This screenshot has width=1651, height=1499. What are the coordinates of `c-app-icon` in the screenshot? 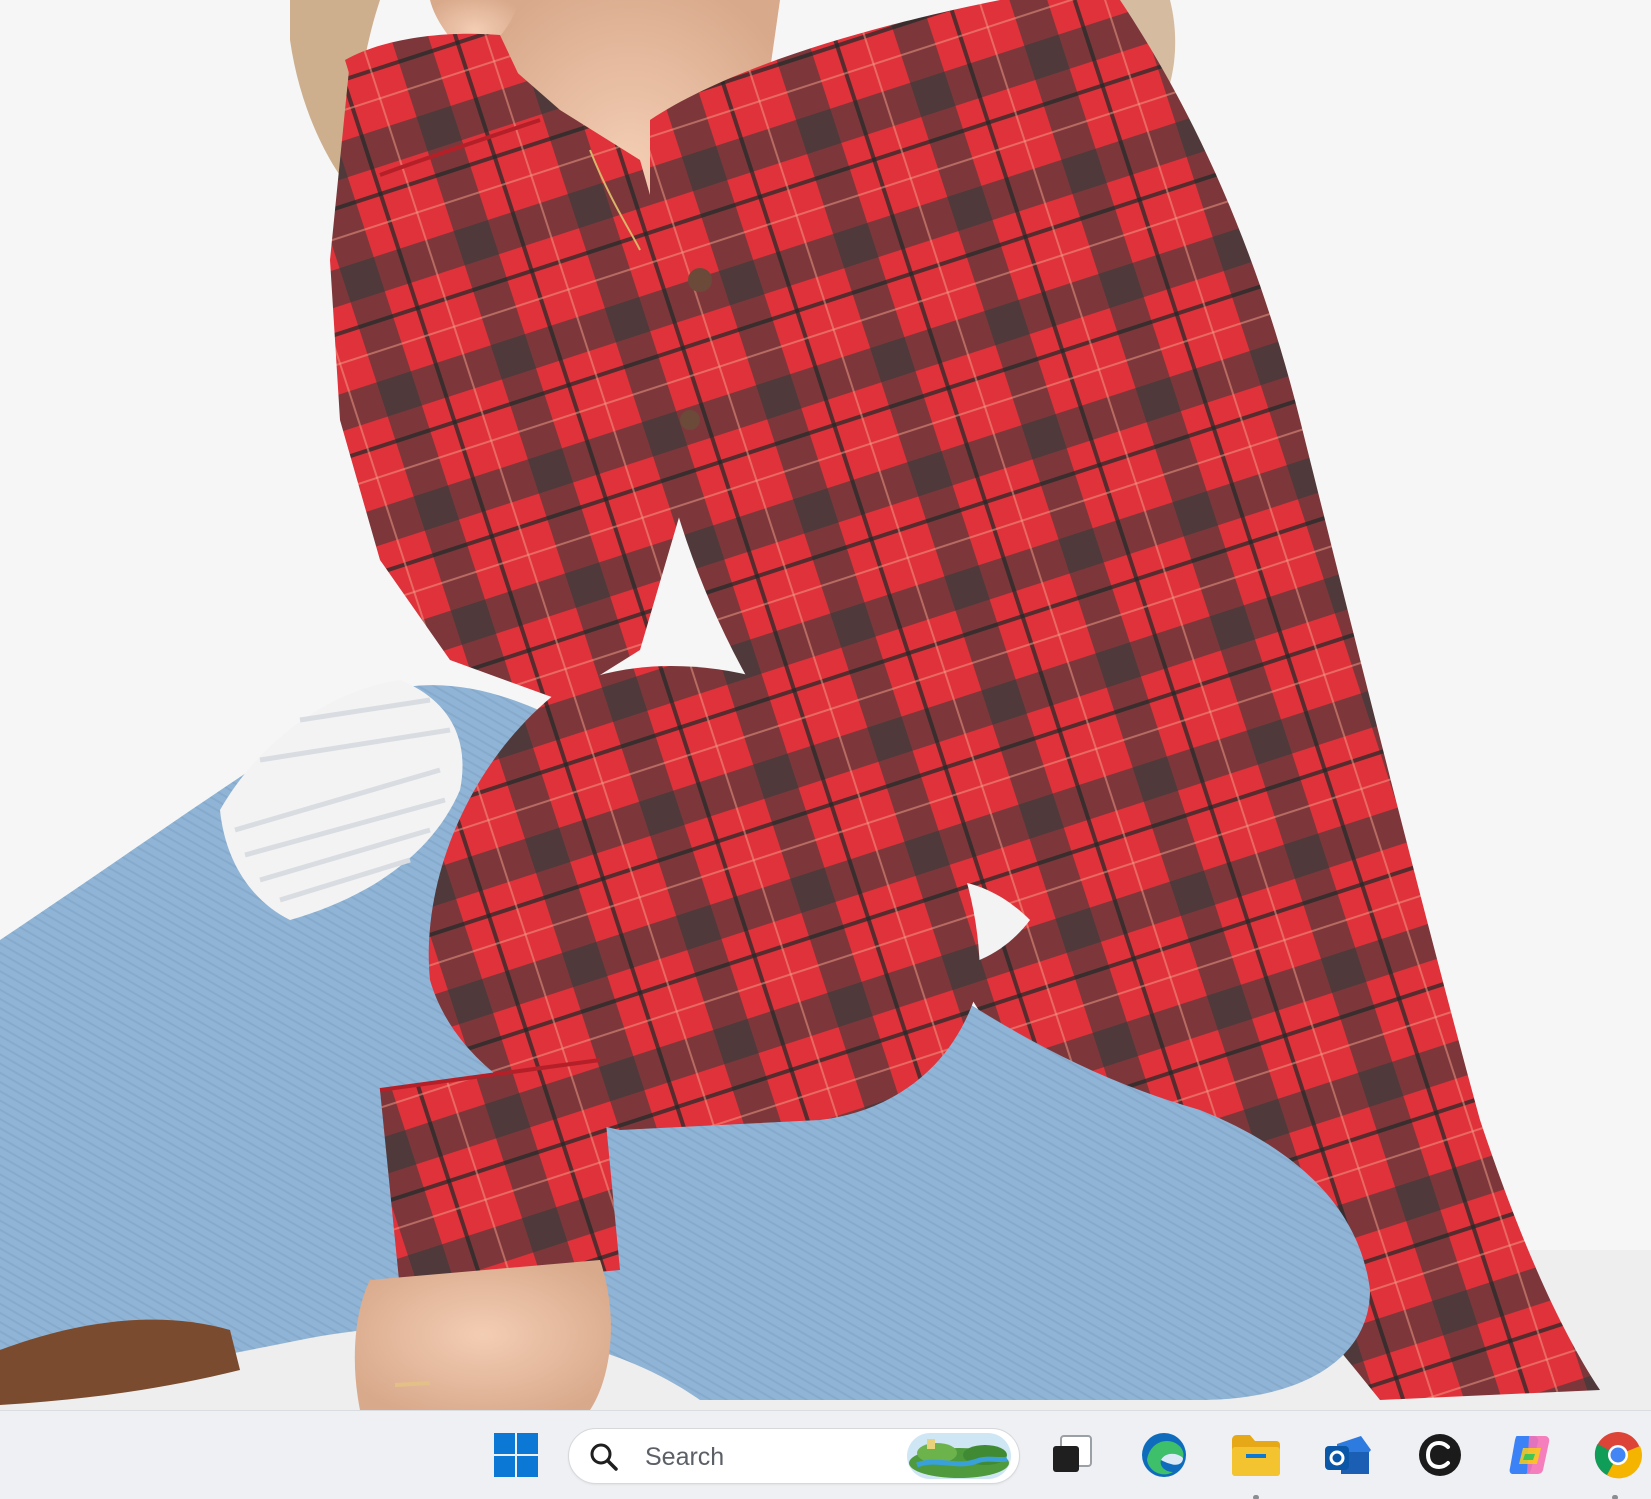 It's located at (1440, 1455).